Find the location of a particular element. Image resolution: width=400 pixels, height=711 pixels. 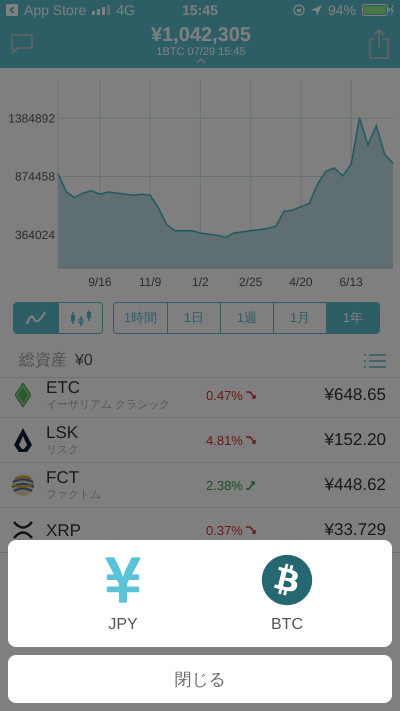

price-change: 0.47% is located at coordinates (224, 395).